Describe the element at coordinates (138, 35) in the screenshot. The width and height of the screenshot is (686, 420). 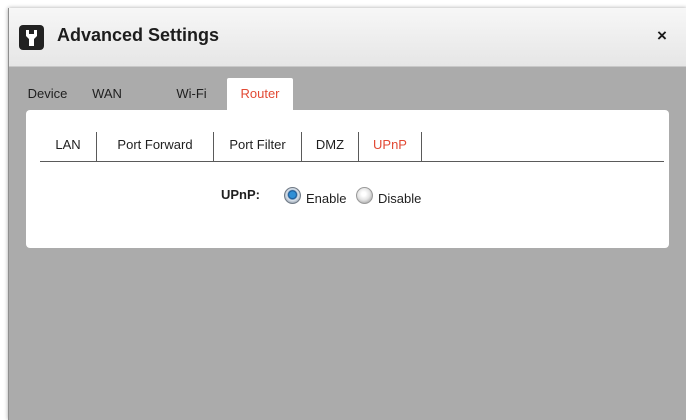
I see `dialog-title: Advanced Settings` at that location.